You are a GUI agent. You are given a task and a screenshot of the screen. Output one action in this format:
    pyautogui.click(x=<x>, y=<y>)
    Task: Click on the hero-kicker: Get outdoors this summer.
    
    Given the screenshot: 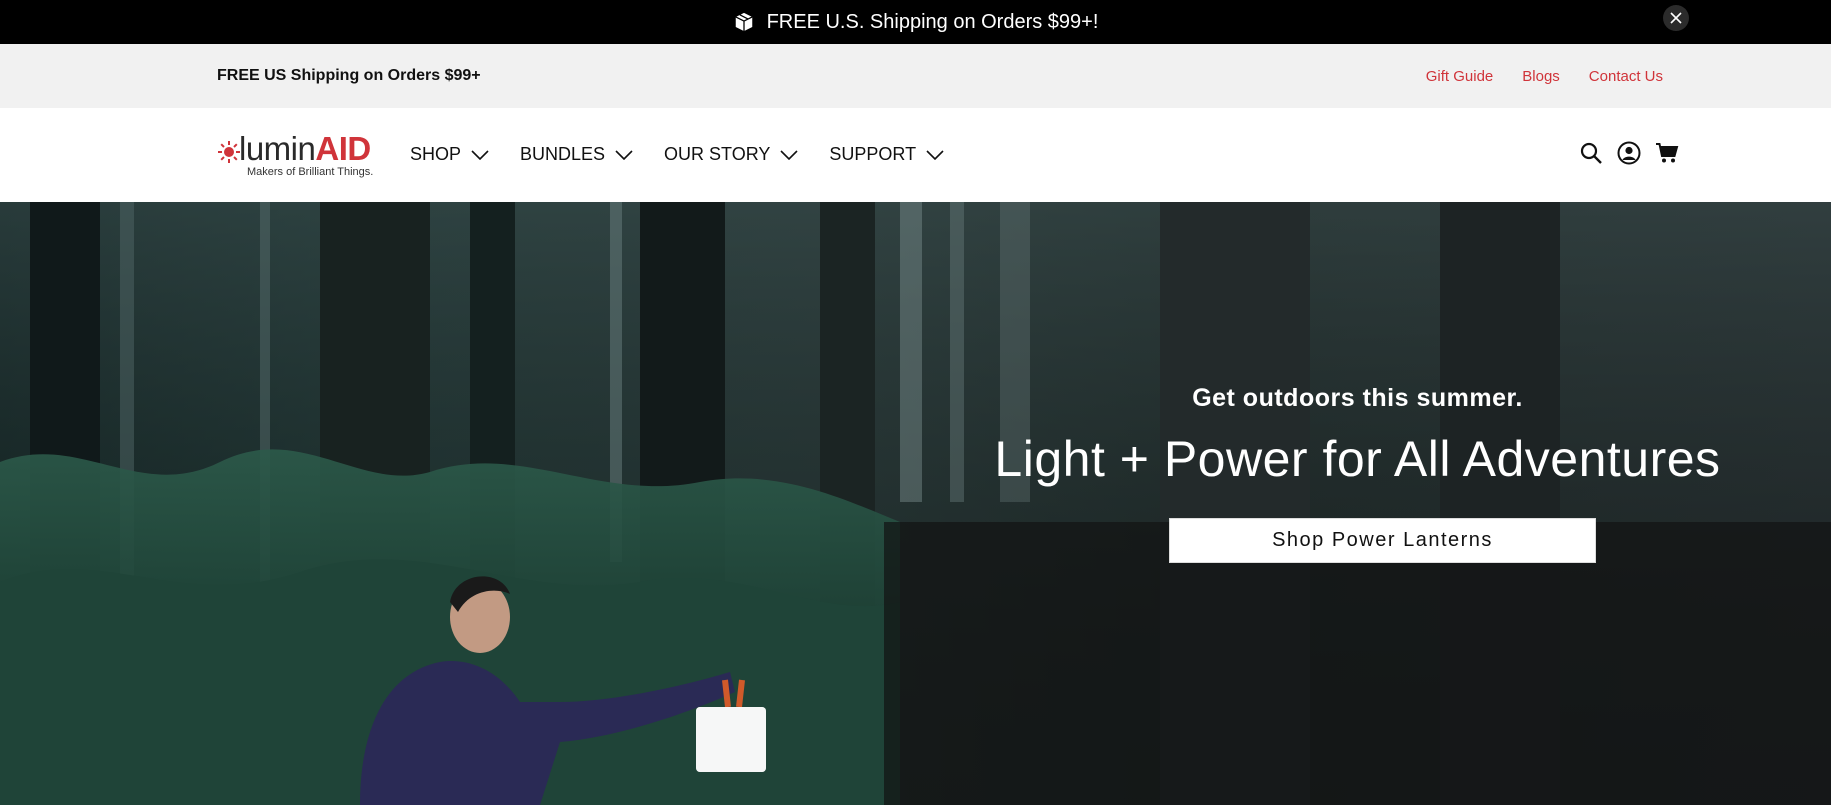 What is the action you would take?
    pyautogui.click(x=1357, y=398)
    